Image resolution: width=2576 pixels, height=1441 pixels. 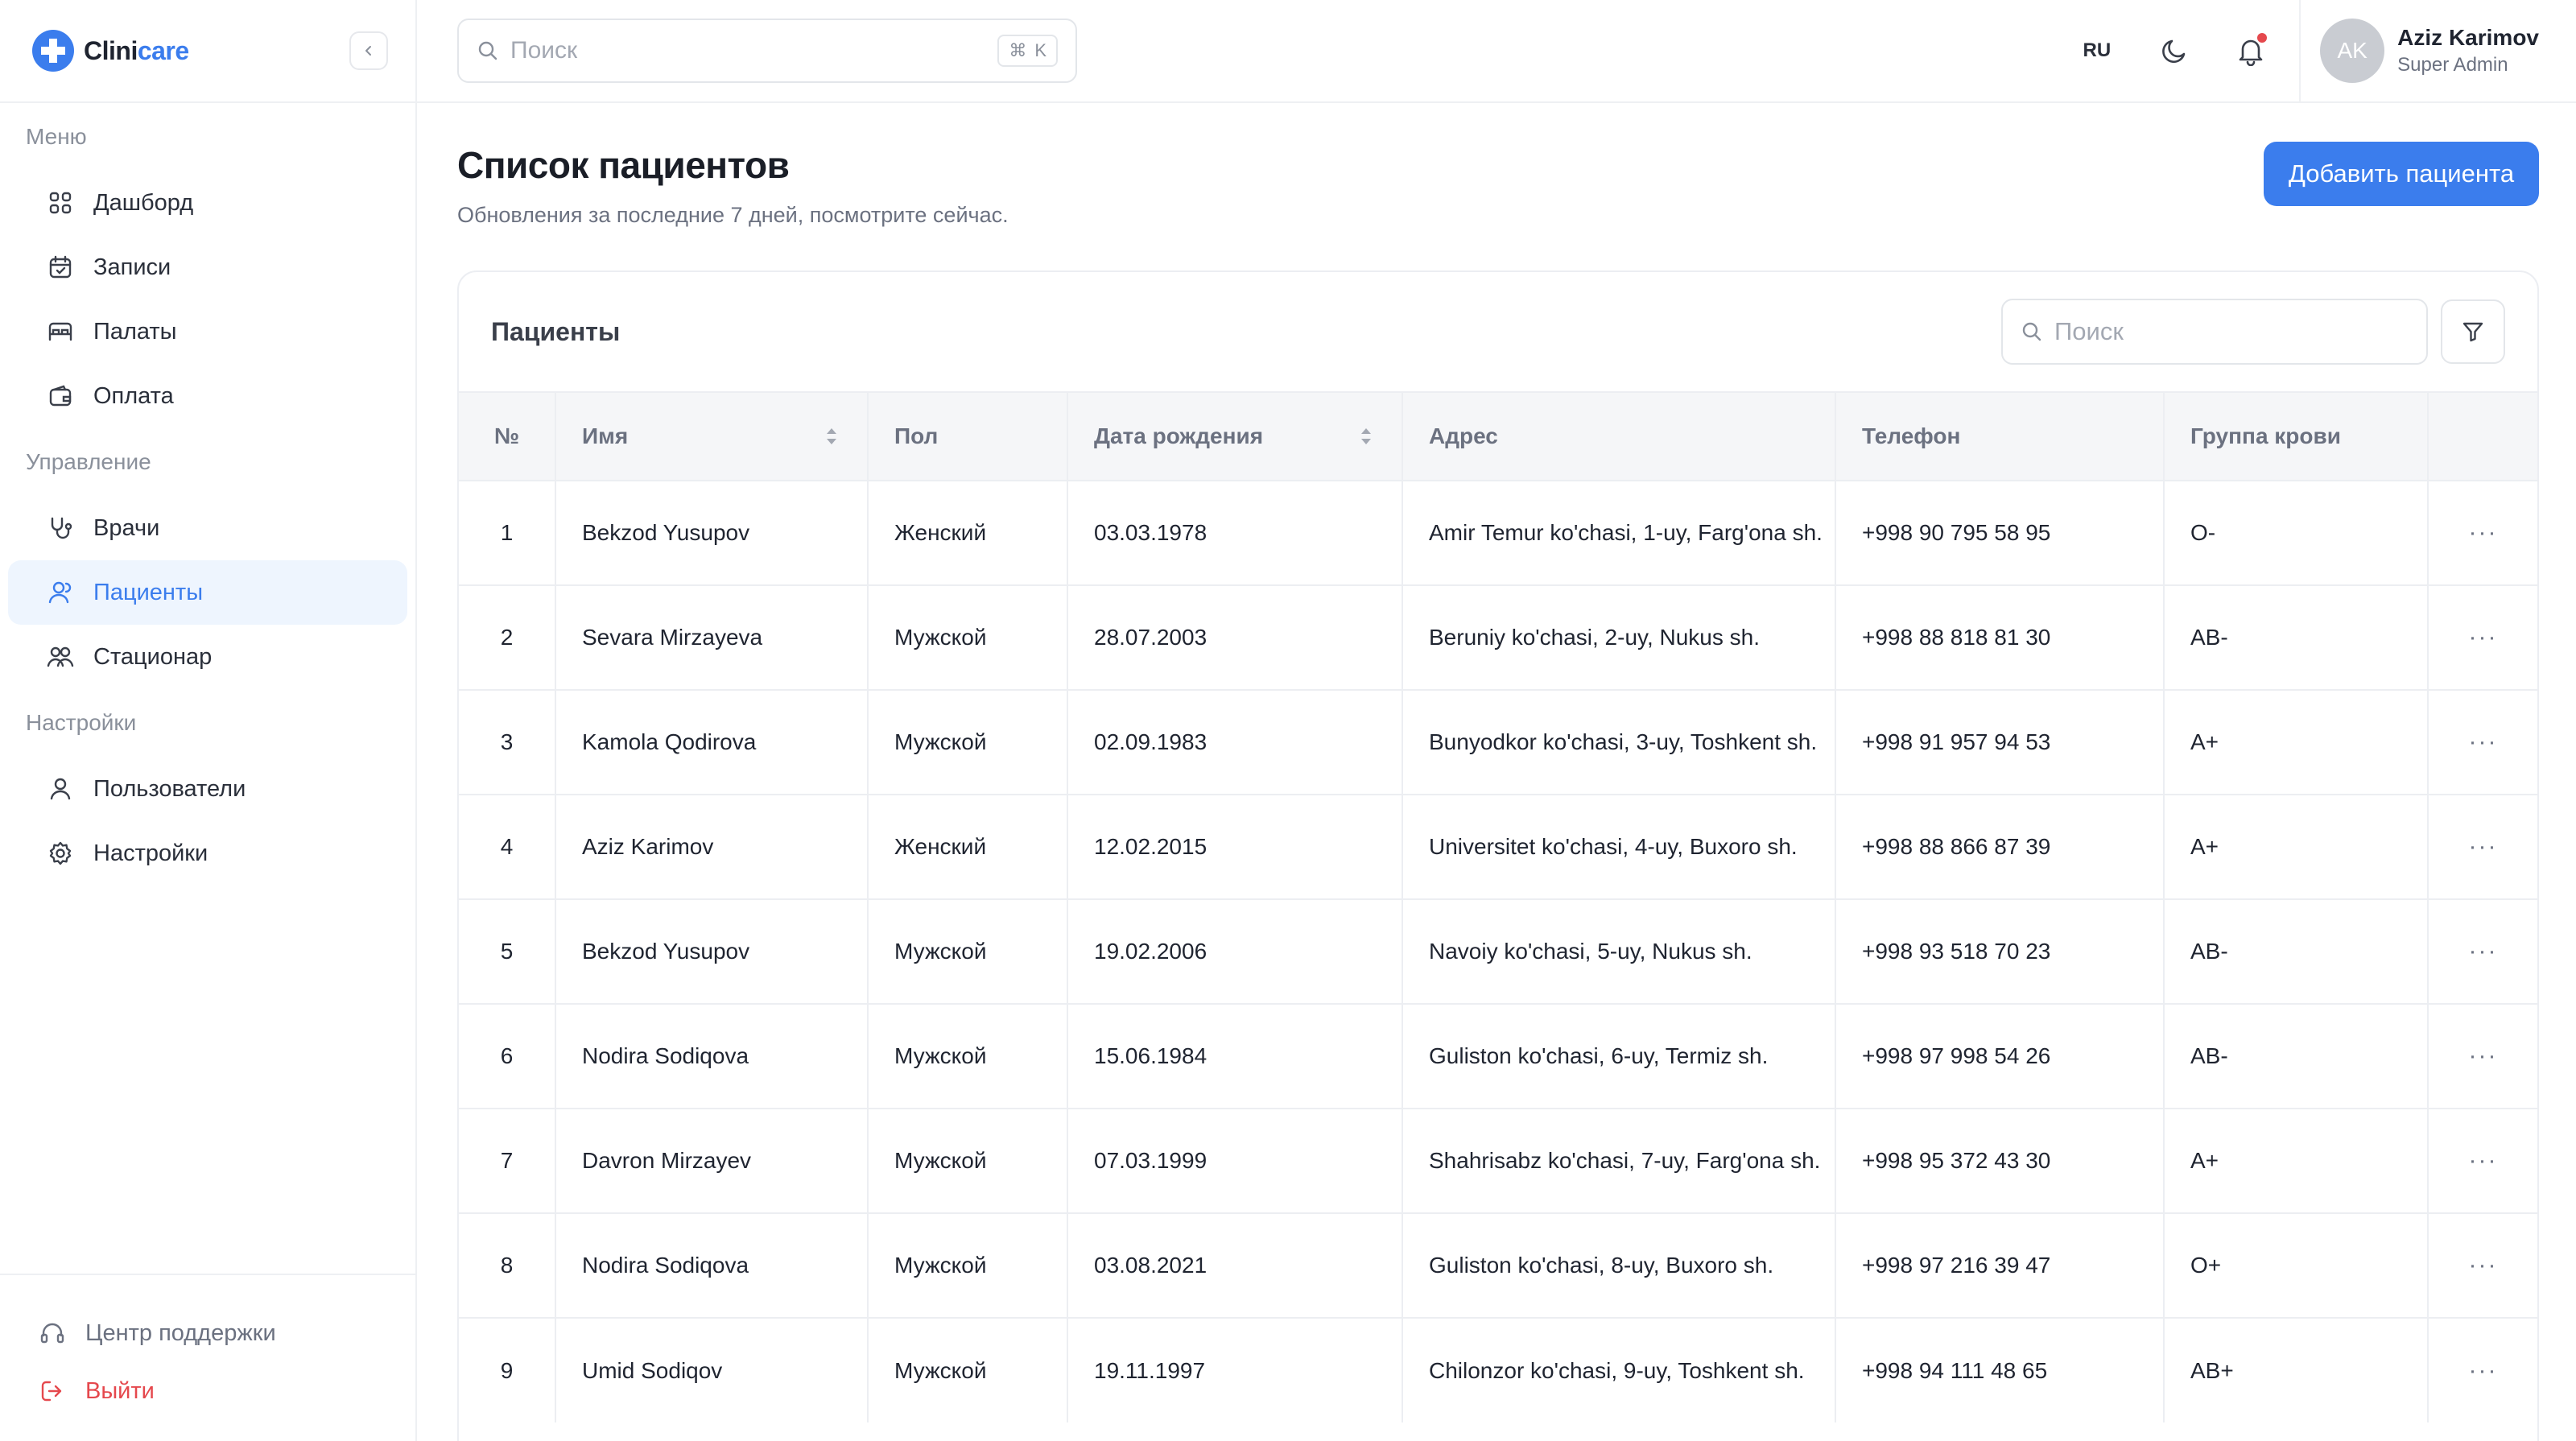 I want to click on cell-phone: +998 90 795 58 95, so click(x=2000, y=532).